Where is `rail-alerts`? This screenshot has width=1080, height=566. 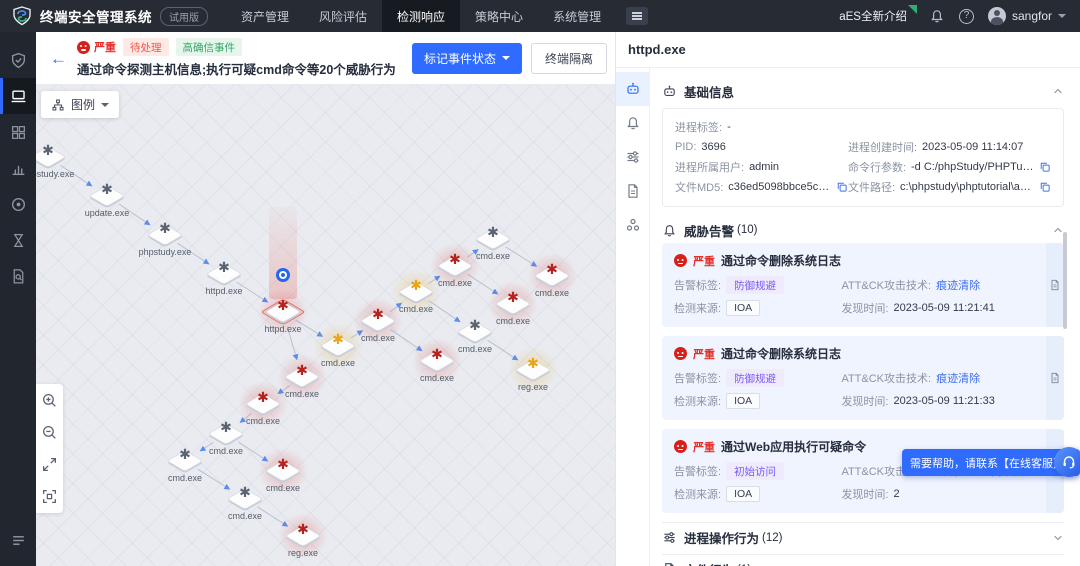
rail-alerts is located at coordinates (633, 123).